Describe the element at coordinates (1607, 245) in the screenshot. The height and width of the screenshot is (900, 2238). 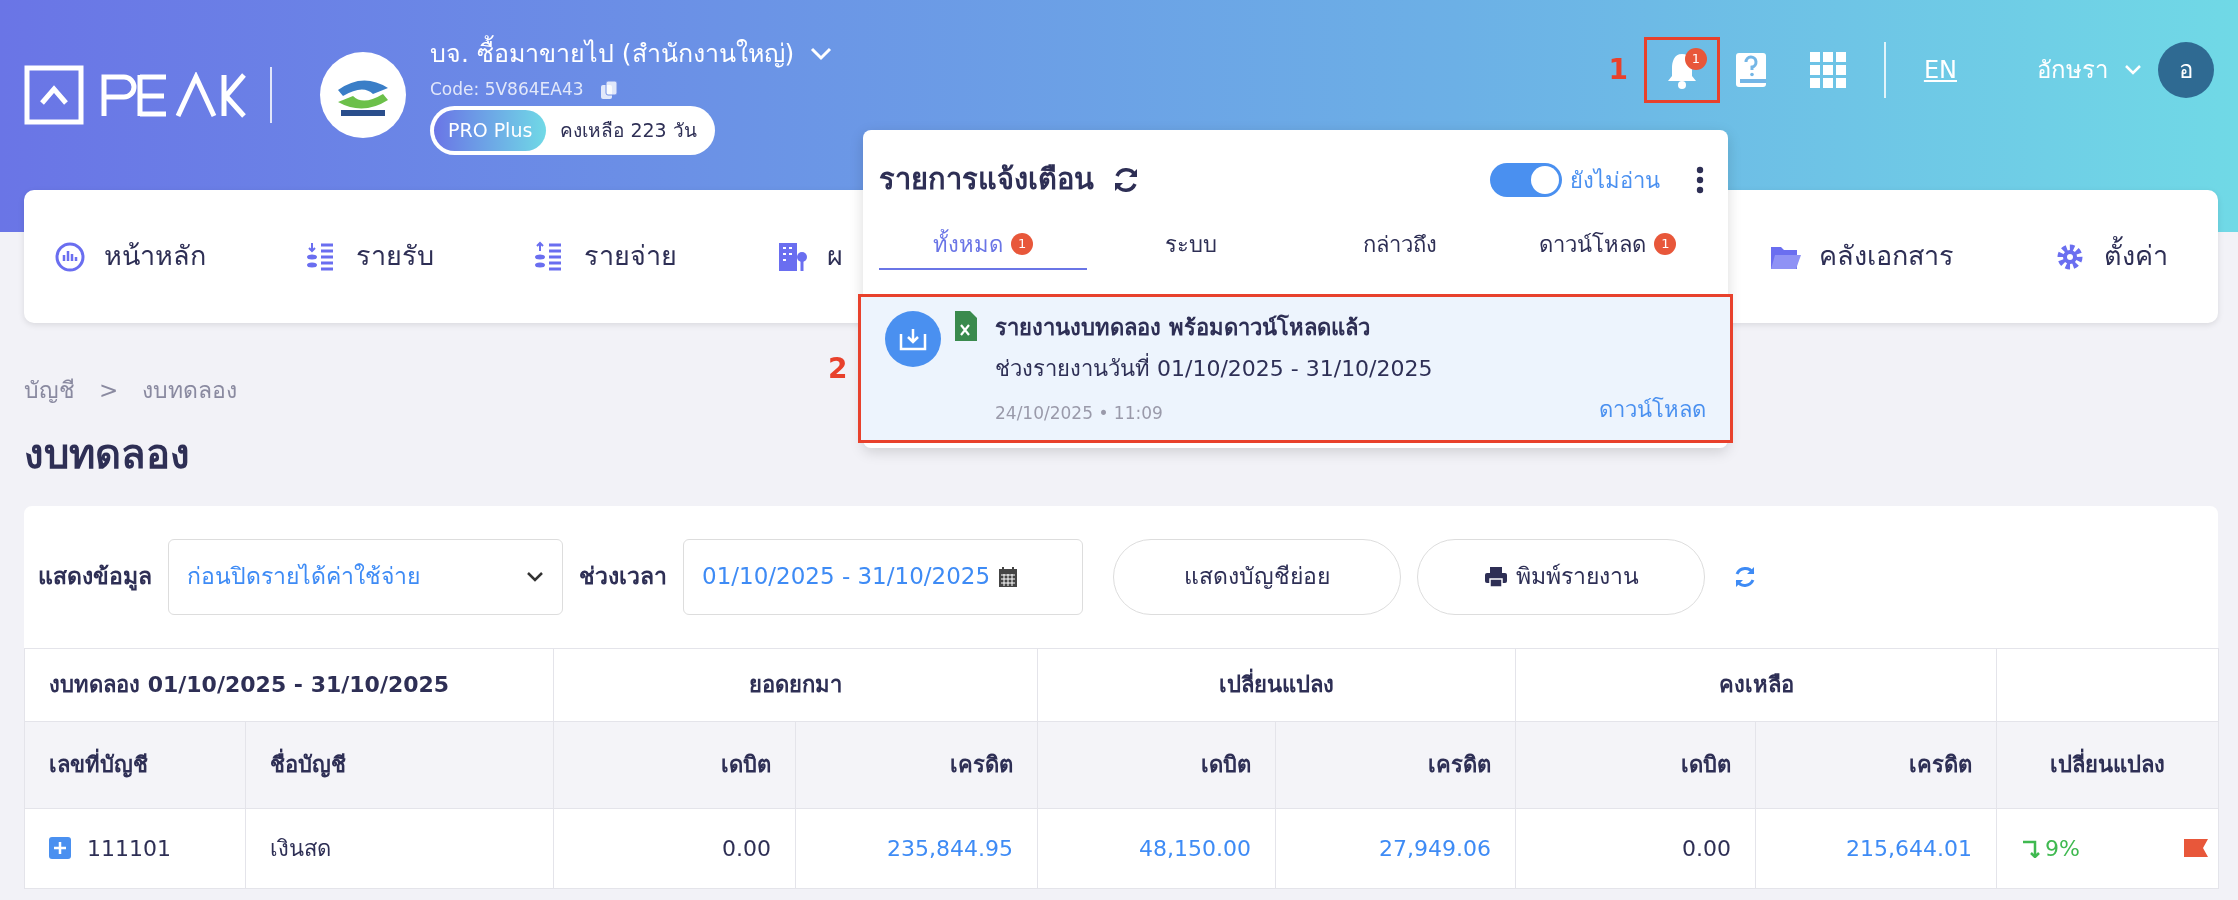
I see `notification-tab: ดาวน์โหลด 1` at that location.